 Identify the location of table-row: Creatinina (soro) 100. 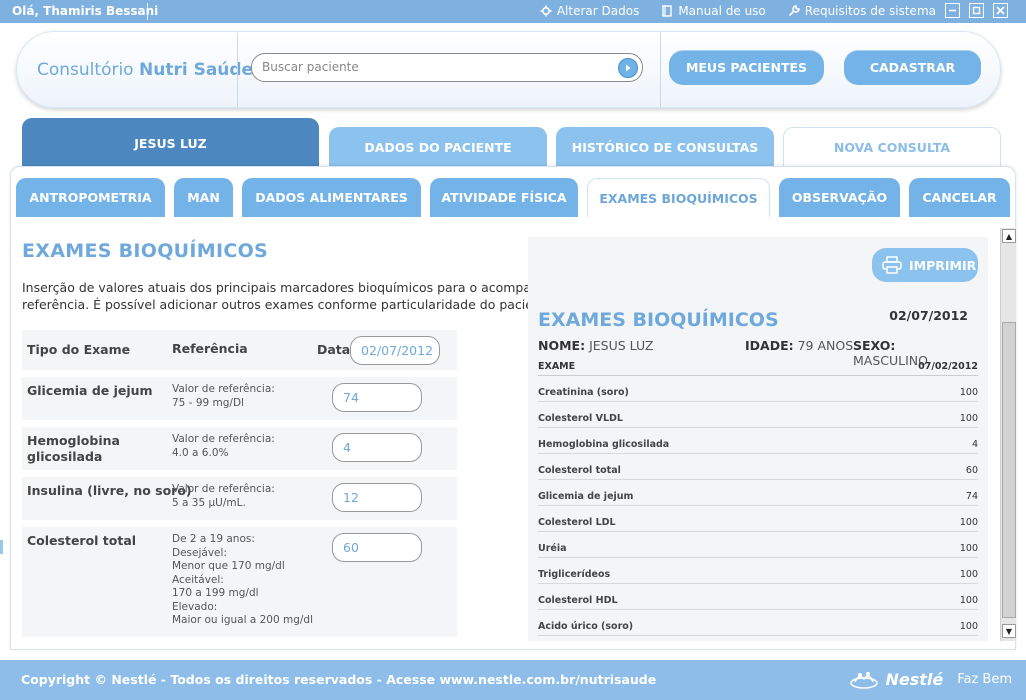
(758, 389).